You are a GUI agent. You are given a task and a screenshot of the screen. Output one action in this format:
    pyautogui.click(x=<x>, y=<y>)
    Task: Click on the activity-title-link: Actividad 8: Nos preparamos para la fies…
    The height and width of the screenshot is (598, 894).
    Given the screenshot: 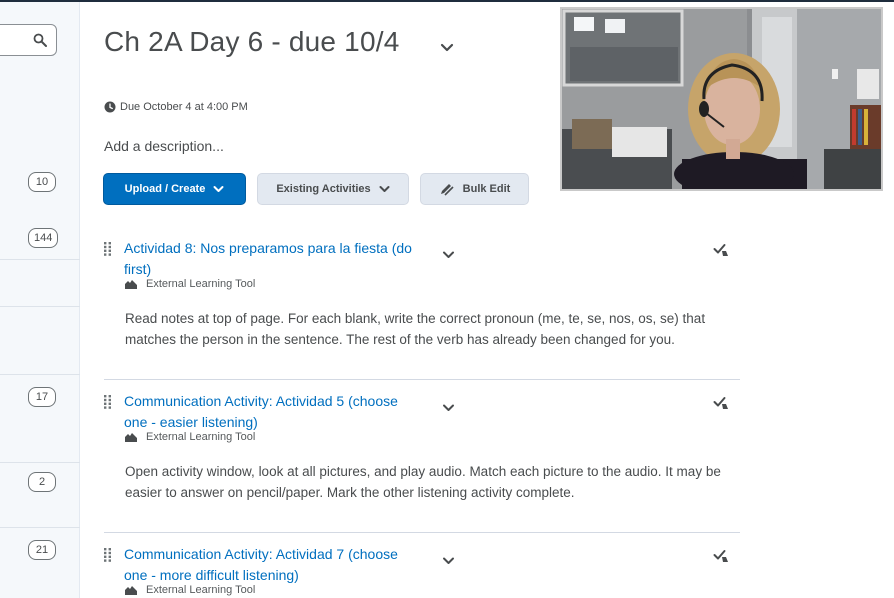 What is the action you would take?
    pyautogui.click(x=274, y=259)
    